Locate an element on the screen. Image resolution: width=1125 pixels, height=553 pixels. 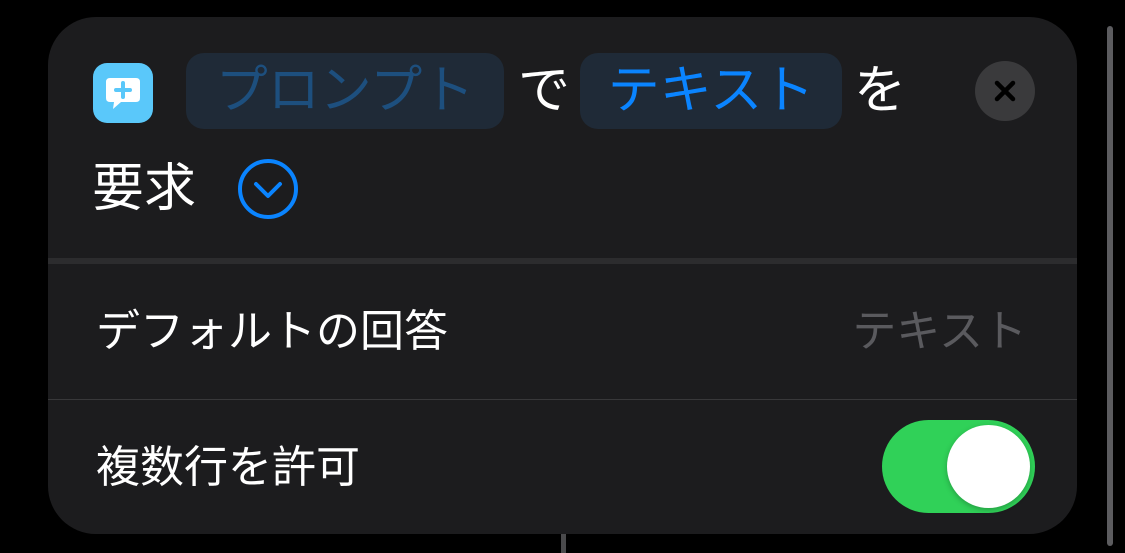
input-type-token: テキスト is located at coordinates (711, 91).